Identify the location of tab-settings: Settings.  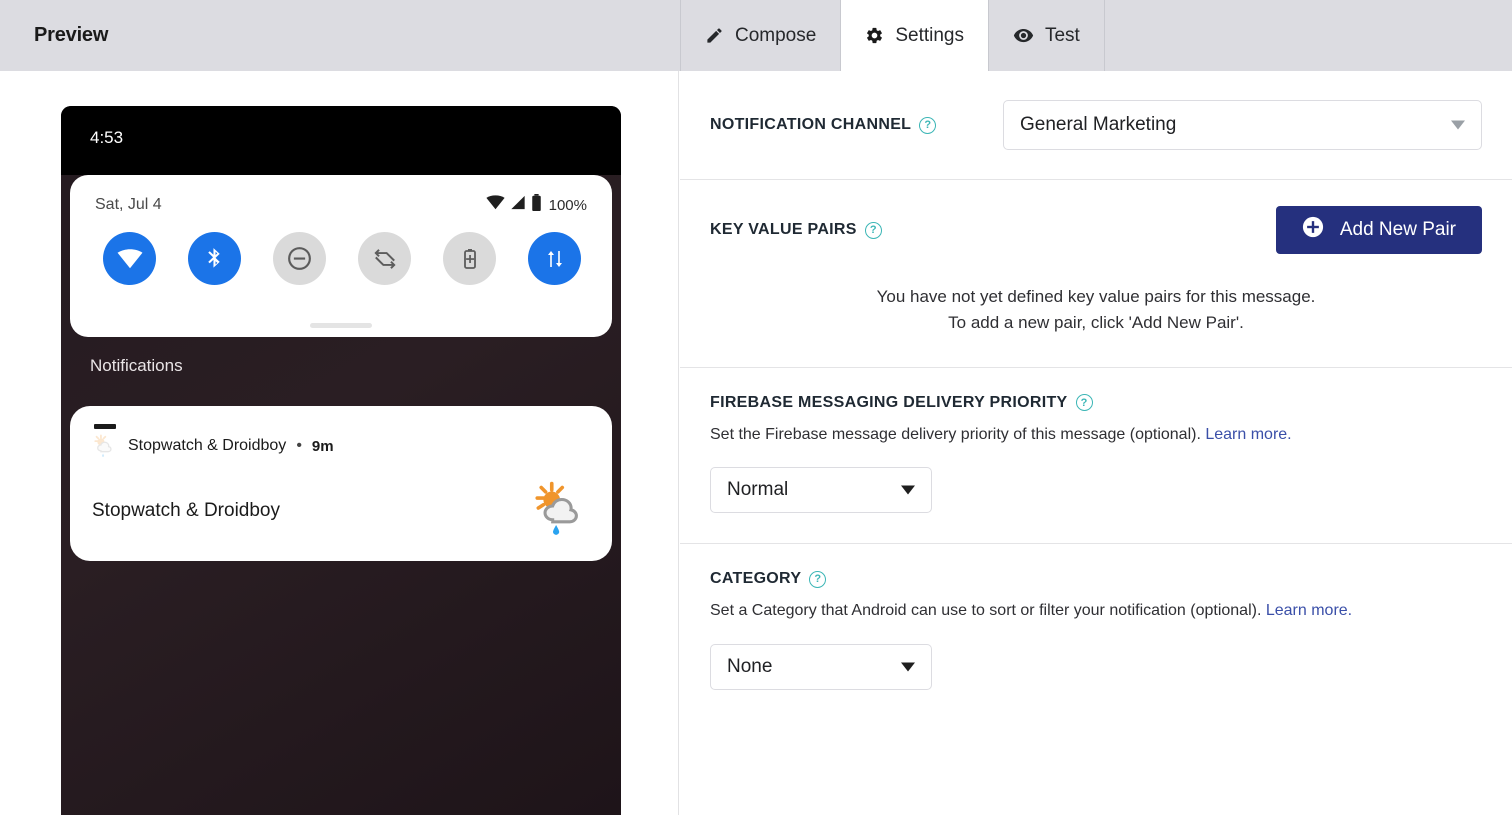
(915, 35).